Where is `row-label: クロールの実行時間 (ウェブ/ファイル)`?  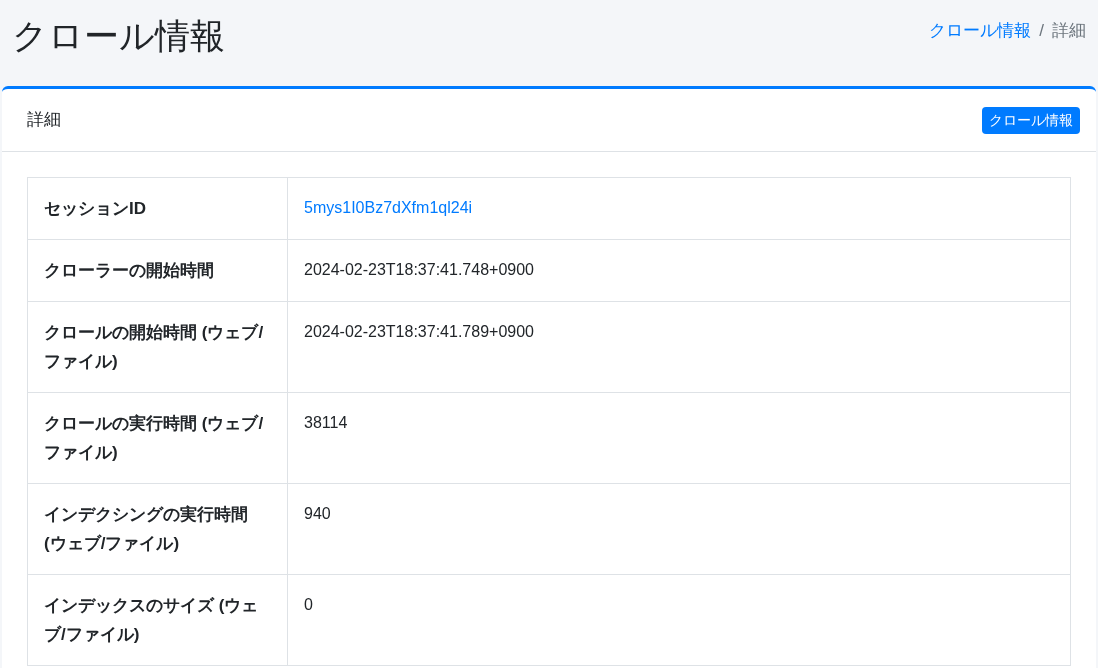
row-label: クロールの実行時間 (ウェブ/ファイル) is located at coordinates (157, 438).